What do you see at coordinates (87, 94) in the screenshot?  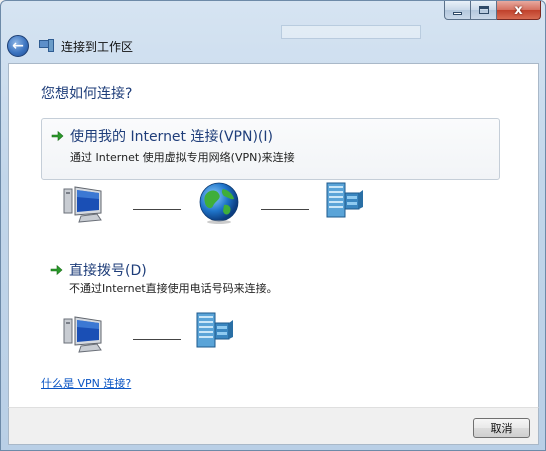 I see `page-heading: 您想如何连接?` at bounding box center [87, 94].